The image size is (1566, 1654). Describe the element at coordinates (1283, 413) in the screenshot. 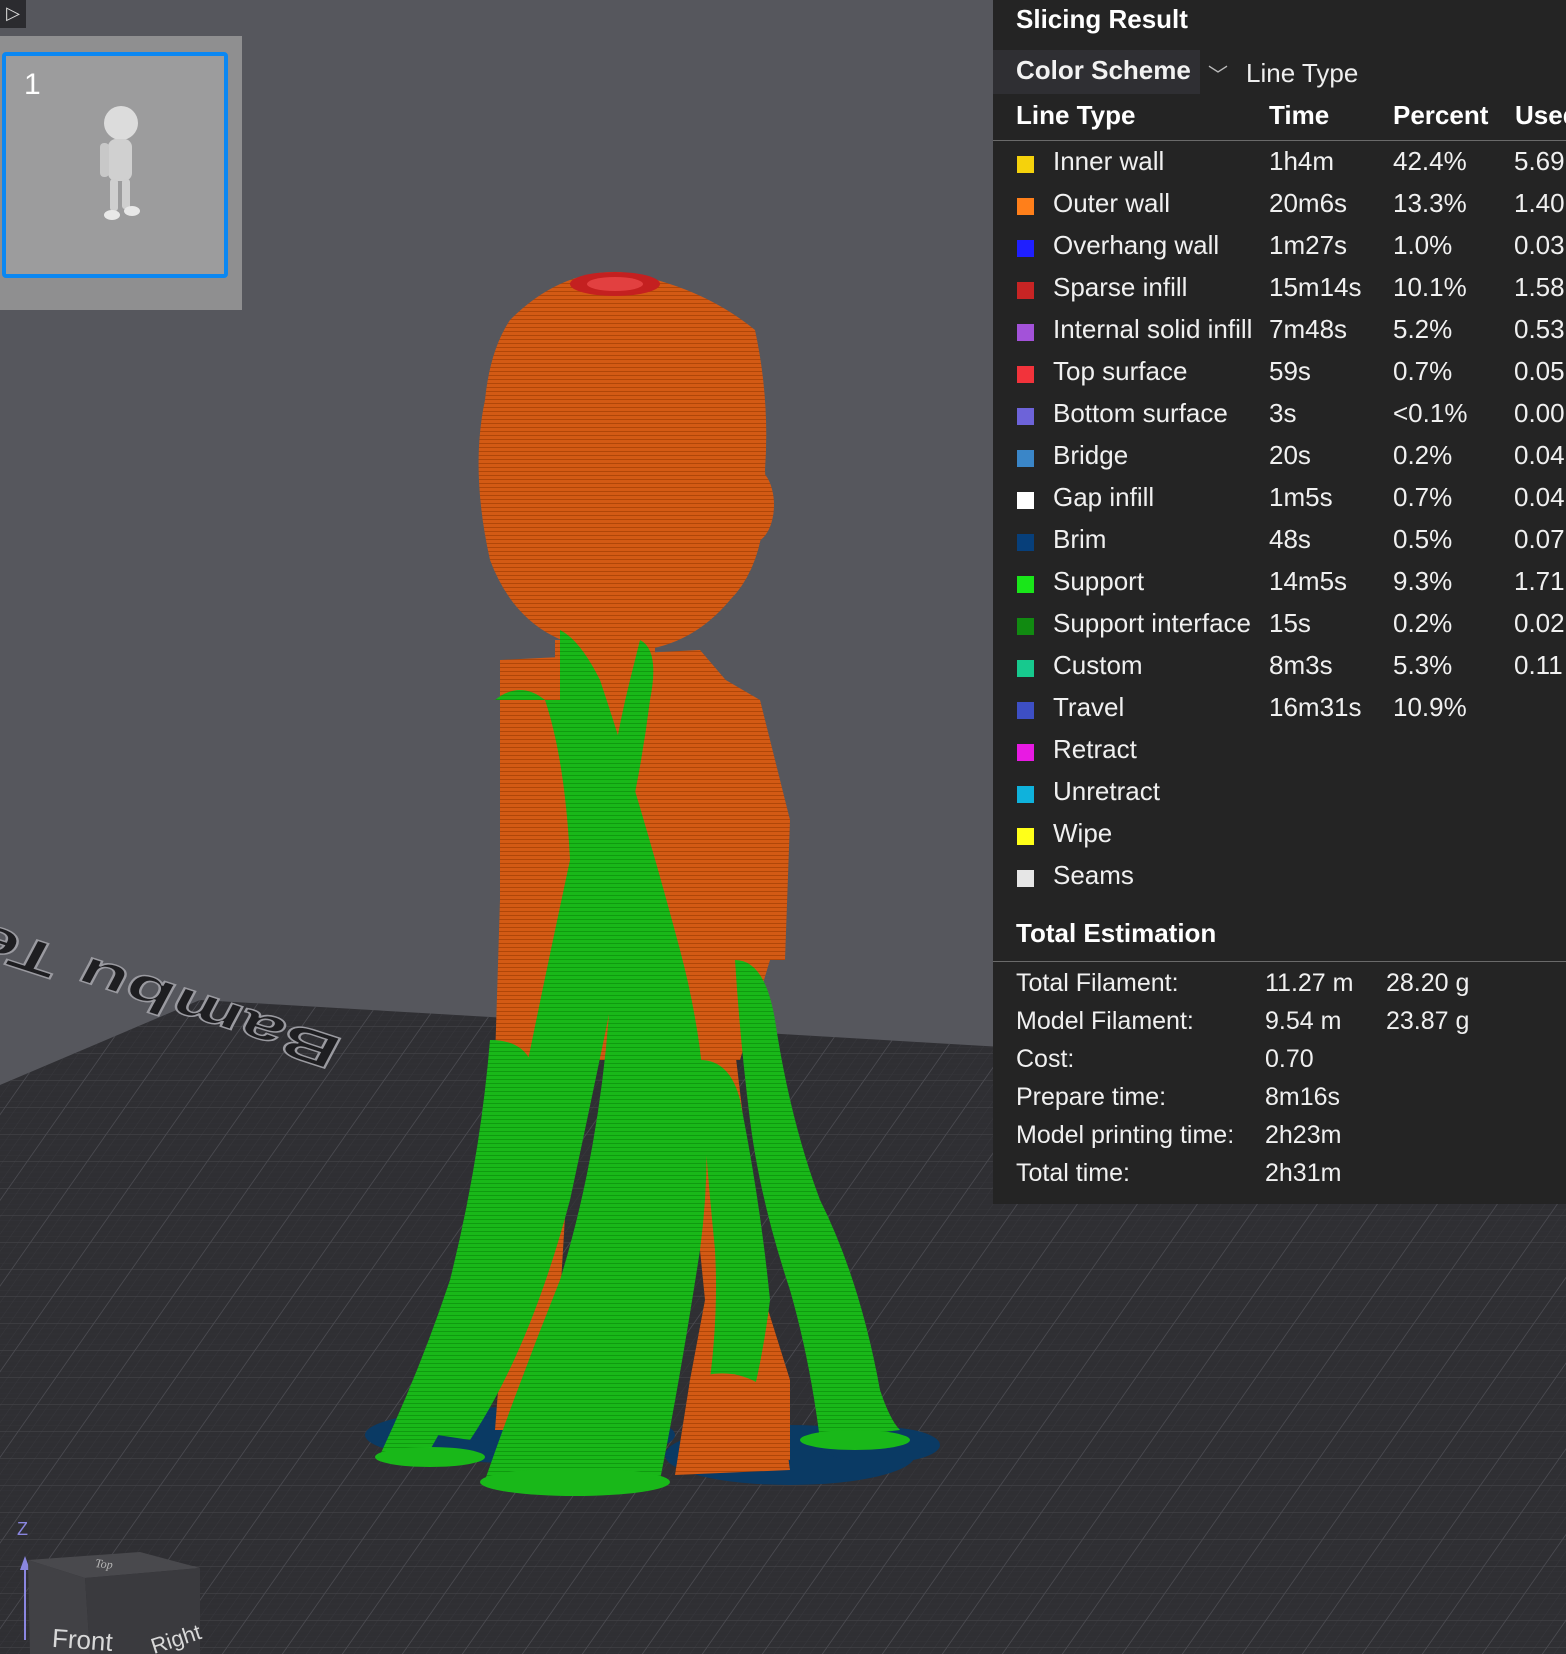

I see `line-type-time: 3s` at that location.